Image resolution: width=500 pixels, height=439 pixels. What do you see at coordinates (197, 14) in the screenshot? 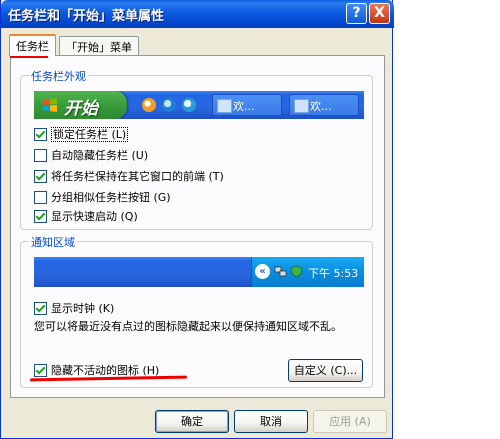
I see `title-bar: 任务栏和「开始」菜单属性 ? X` at bounding box center [197, 14].